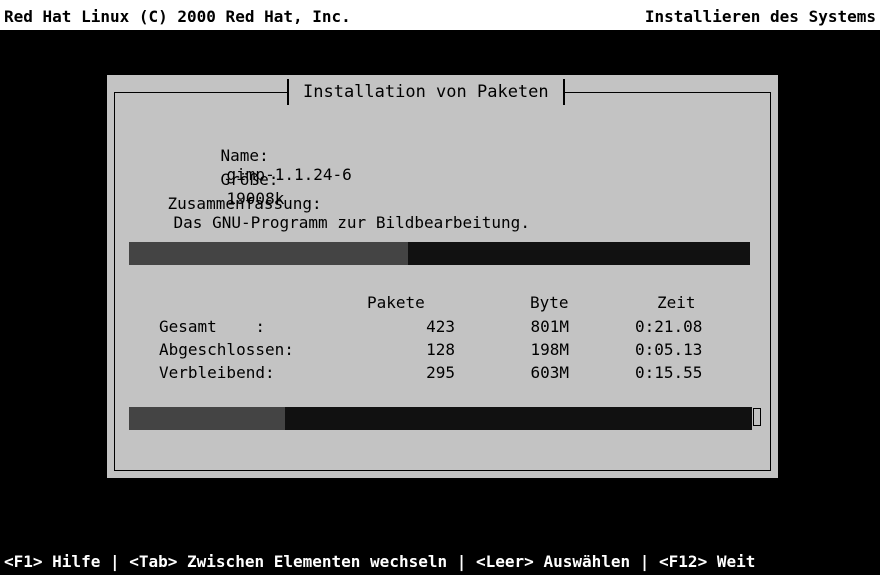 The height and width of the screenshot is (575, 880). I want to click on package-progress-fill, so click(269, 253).